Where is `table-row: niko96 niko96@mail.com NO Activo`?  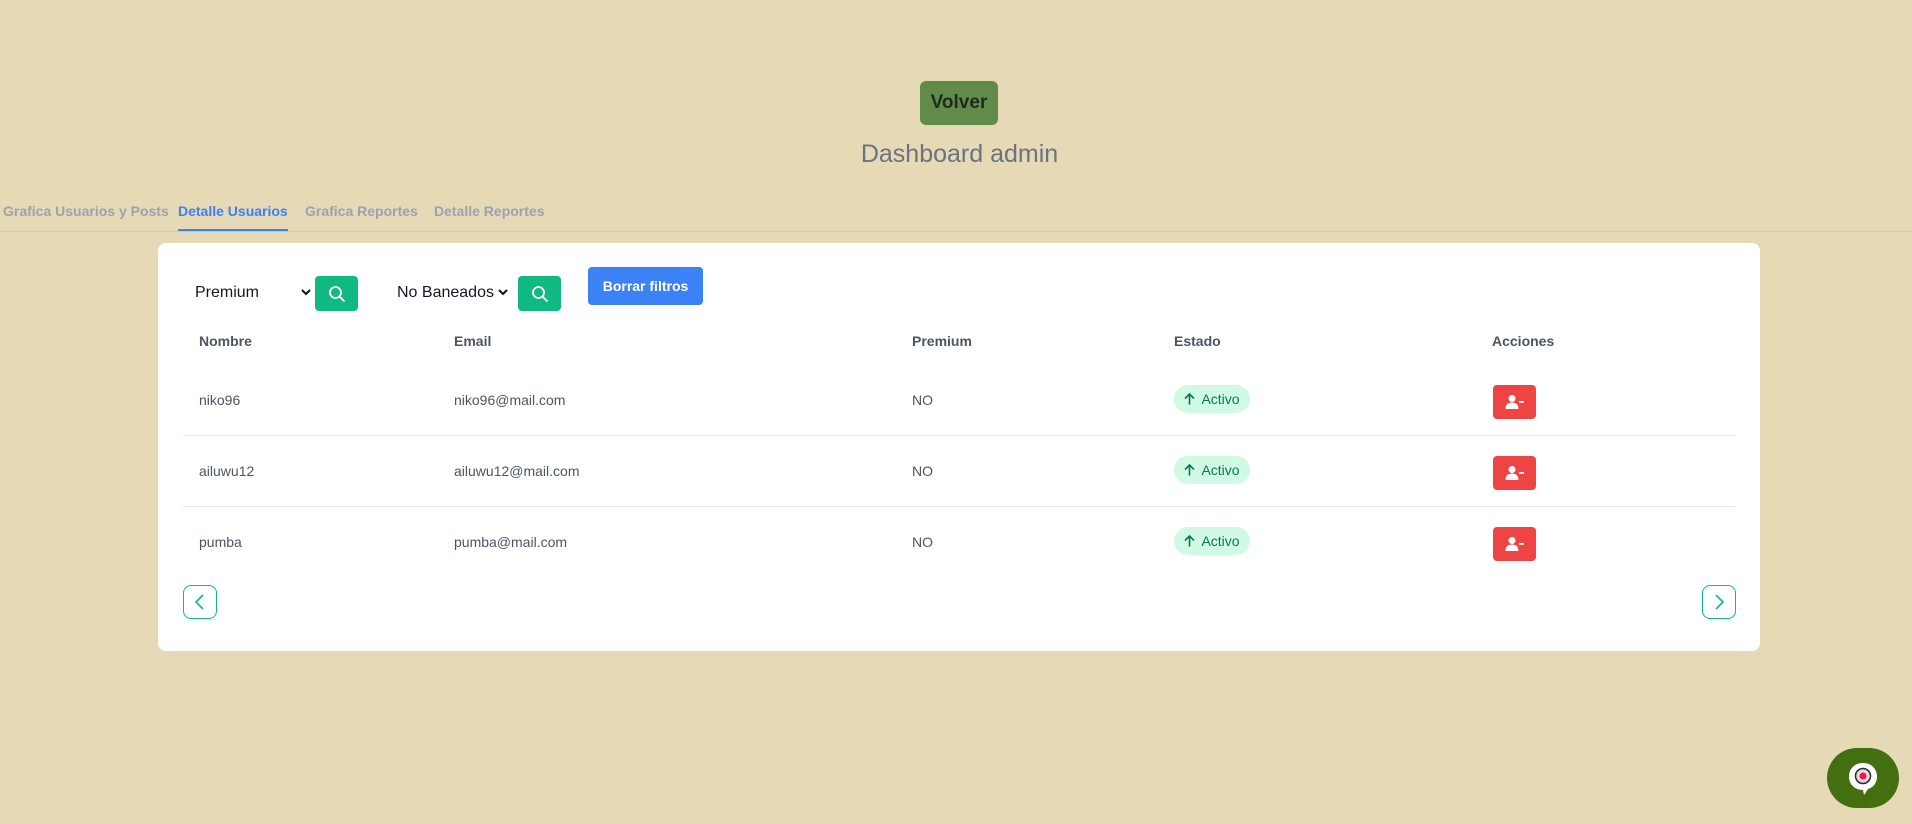 table-row: niko96 niko96@mail.com NO Activo is located at coordinates (959, 400).